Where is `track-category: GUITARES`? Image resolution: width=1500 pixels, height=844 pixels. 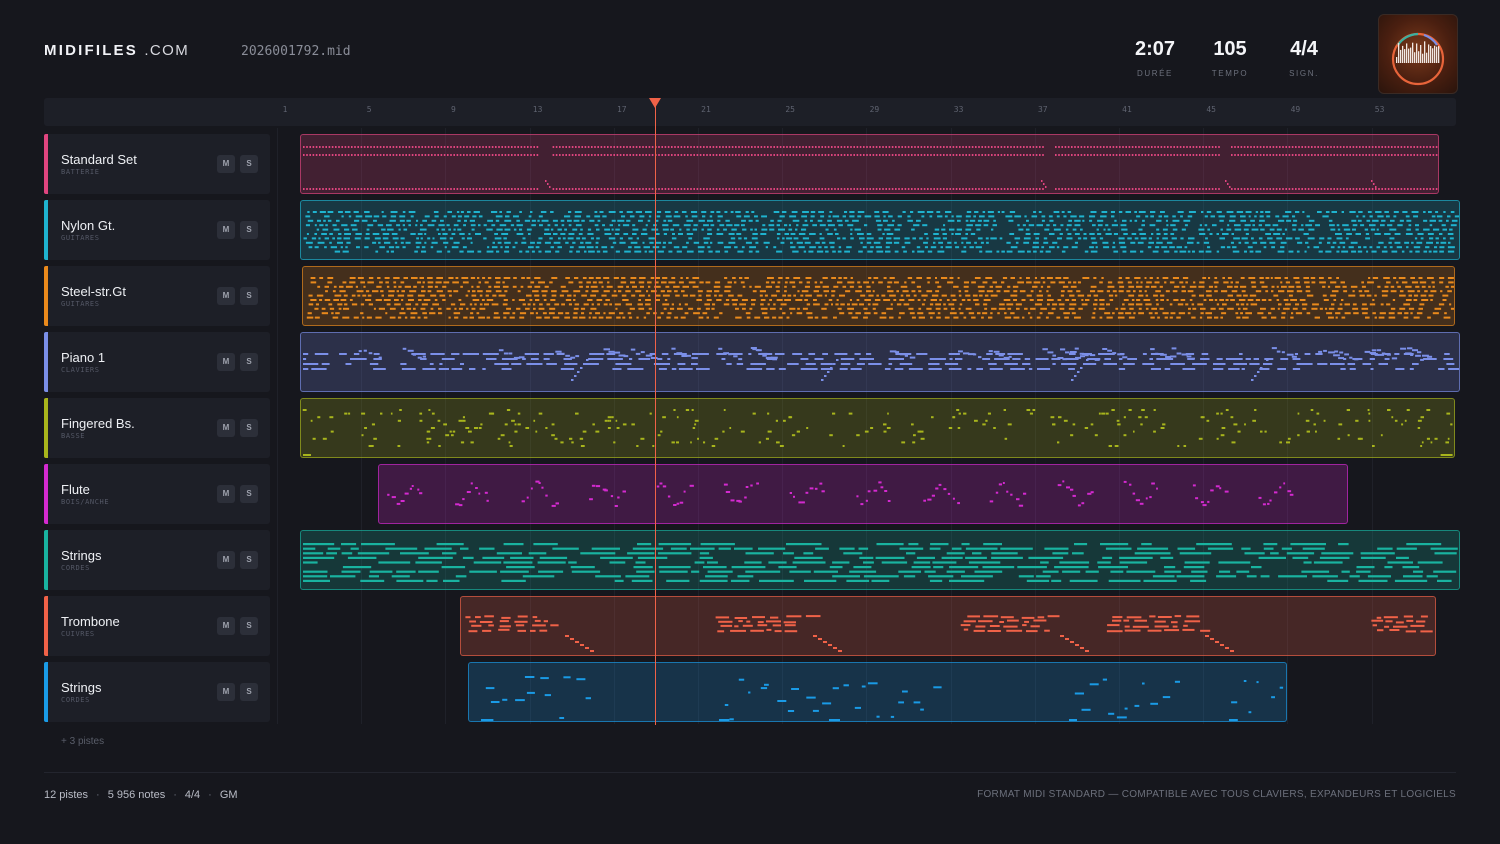
track-category: GUITARES is located at coordinates (80, 238).